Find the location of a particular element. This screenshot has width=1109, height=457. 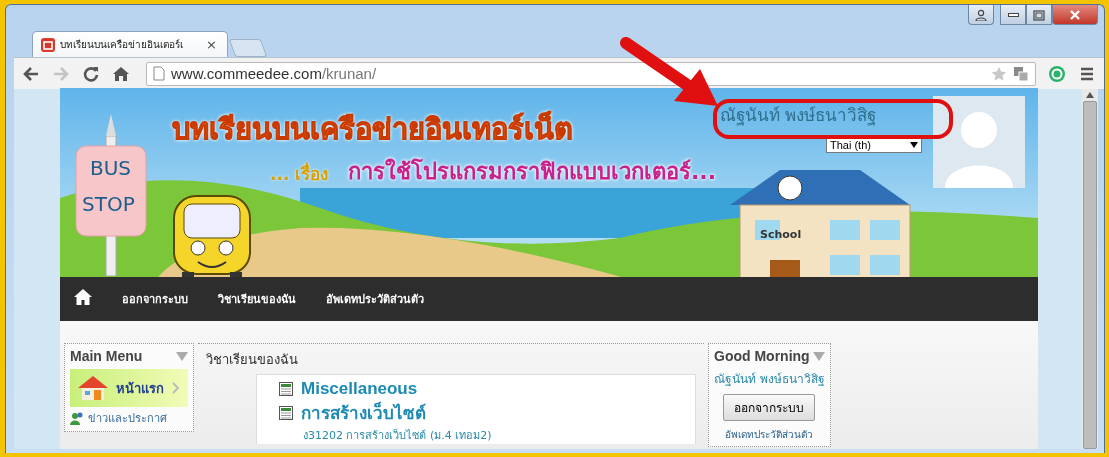

people-icon is located at coordinates (77, 418).